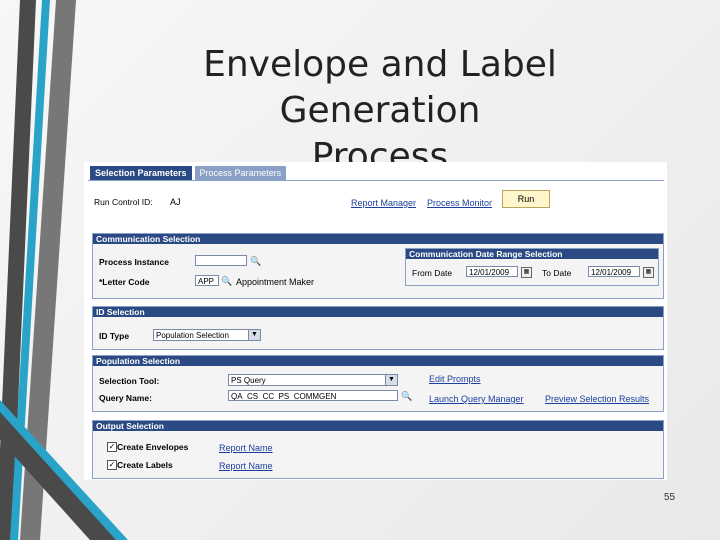 The image size is (720, 540). What do you see at coordinates (670, 497) in the screenshot?
I see `slide-number: 55` at bounding box center [670, 497].